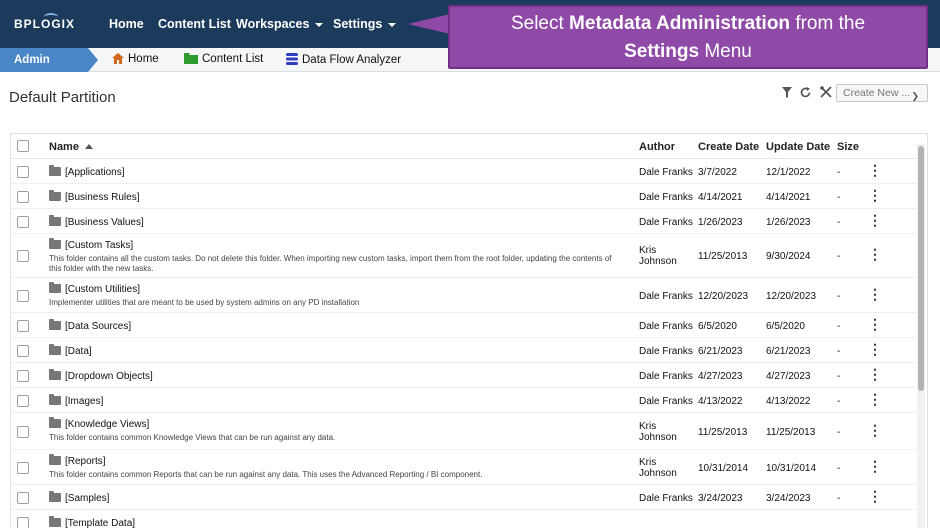  What do you see at coordinates (798, 147) in the screenshot?
I see `column-header-update-date: Update Date` at bounding box center [798, 147].